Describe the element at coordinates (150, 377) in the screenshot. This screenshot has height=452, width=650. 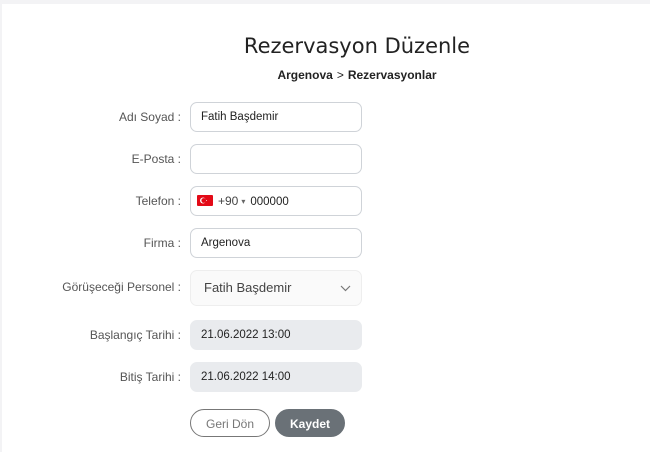
I see `end-label: Bitiş Tarihi :` at that location.